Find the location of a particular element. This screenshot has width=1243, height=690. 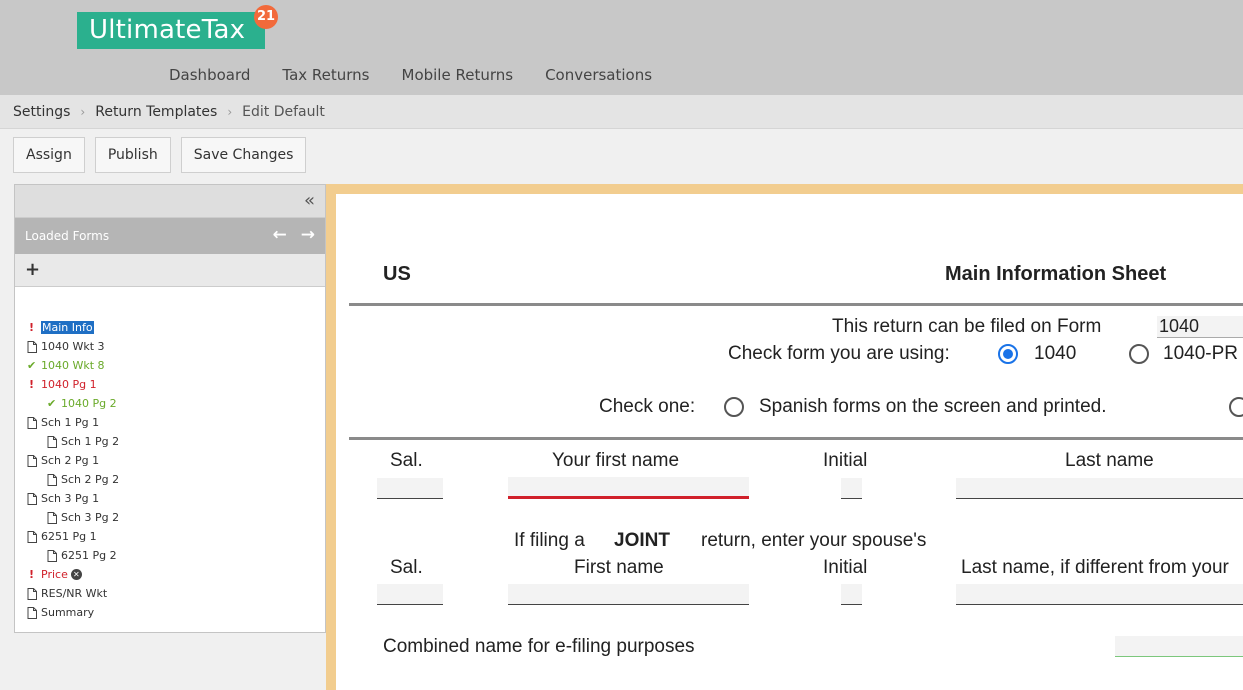

tree-item-1040-wkt-3: 1040 Wkt 3 is located at coordinates (176, 346).